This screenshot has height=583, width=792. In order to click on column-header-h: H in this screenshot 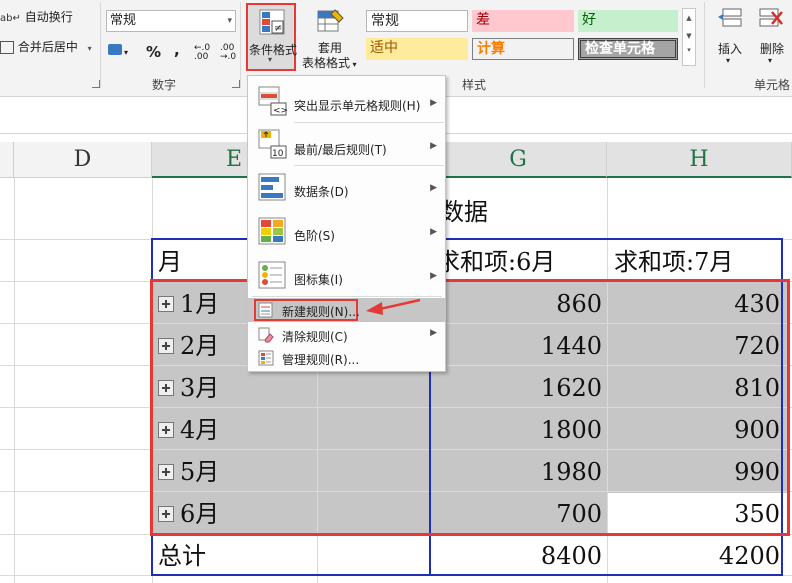, I will do `click(699, 160)`.